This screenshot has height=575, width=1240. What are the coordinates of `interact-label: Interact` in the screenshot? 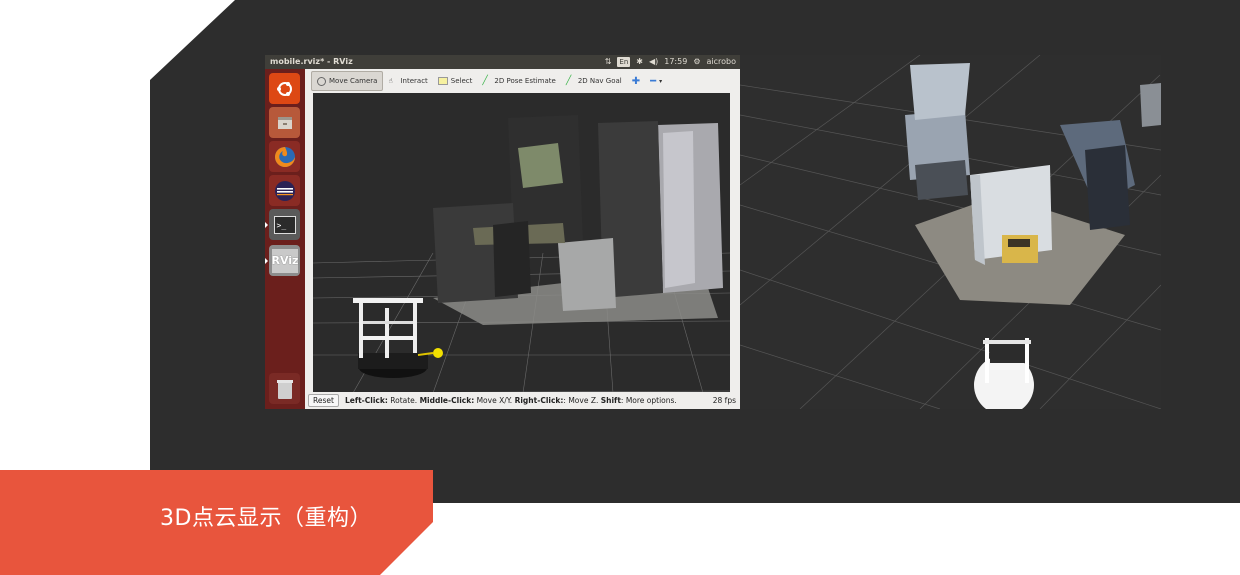 It's located at (414, 81).